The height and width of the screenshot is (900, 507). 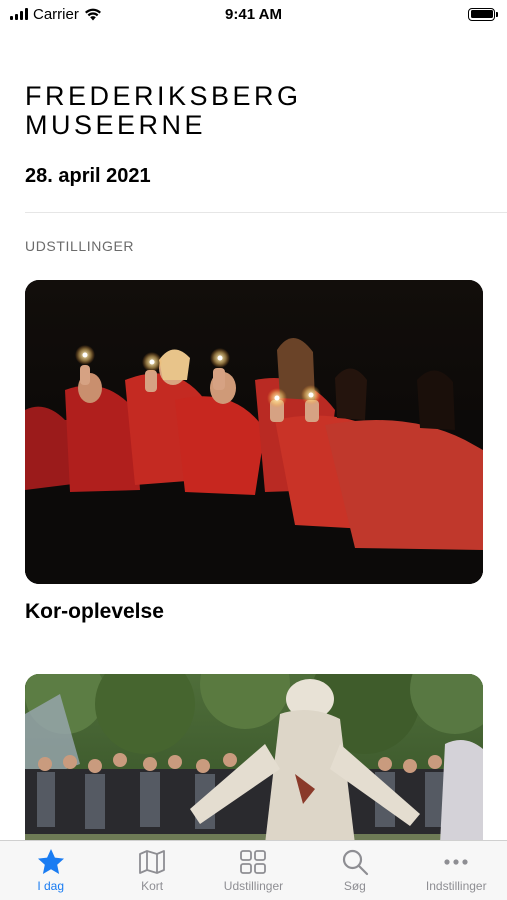 I want to click on tab-label: I dag, so click(x=51, y=886).